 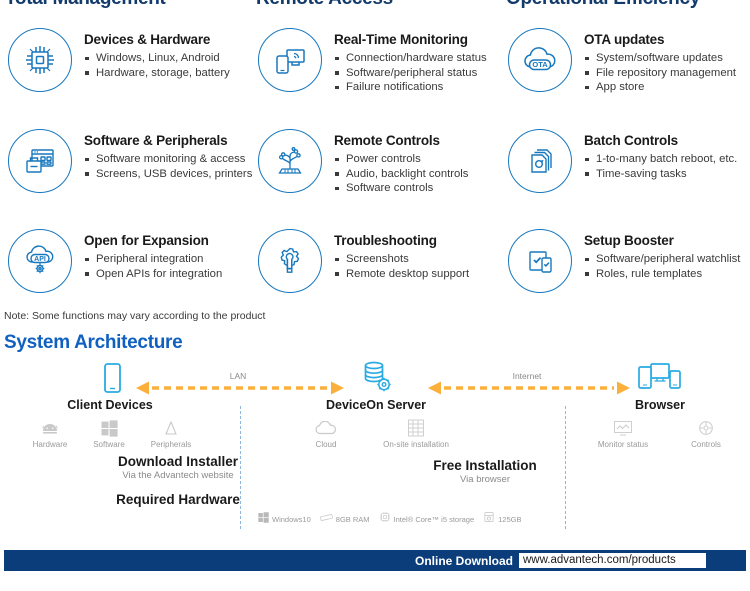 I want to click on feature-title: Batch Controls, so click(x=631, y=140).